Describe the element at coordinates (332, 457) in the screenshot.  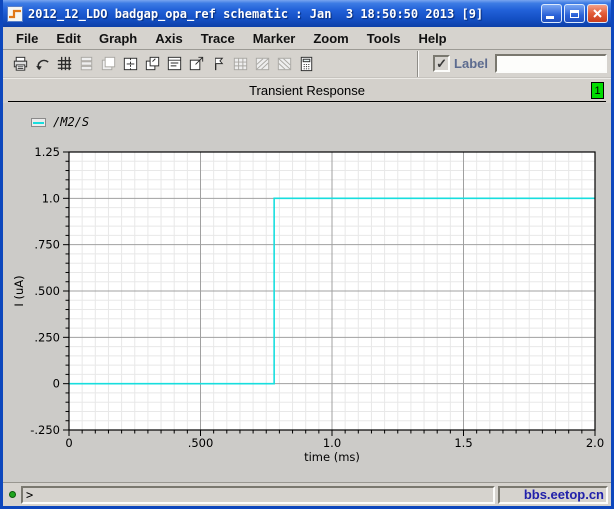
I see `svg-text: time (ms)` at that location.